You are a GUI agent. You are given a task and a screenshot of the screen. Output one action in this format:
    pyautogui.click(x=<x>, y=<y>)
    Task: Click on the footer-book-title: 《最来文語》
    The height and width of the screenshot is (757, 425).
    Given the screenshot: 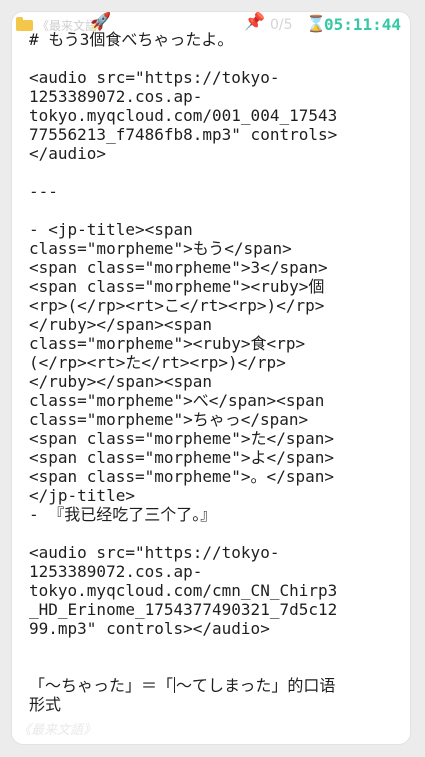 What is the action you would take?
    pyautogui.click(x=57, y=730)
    